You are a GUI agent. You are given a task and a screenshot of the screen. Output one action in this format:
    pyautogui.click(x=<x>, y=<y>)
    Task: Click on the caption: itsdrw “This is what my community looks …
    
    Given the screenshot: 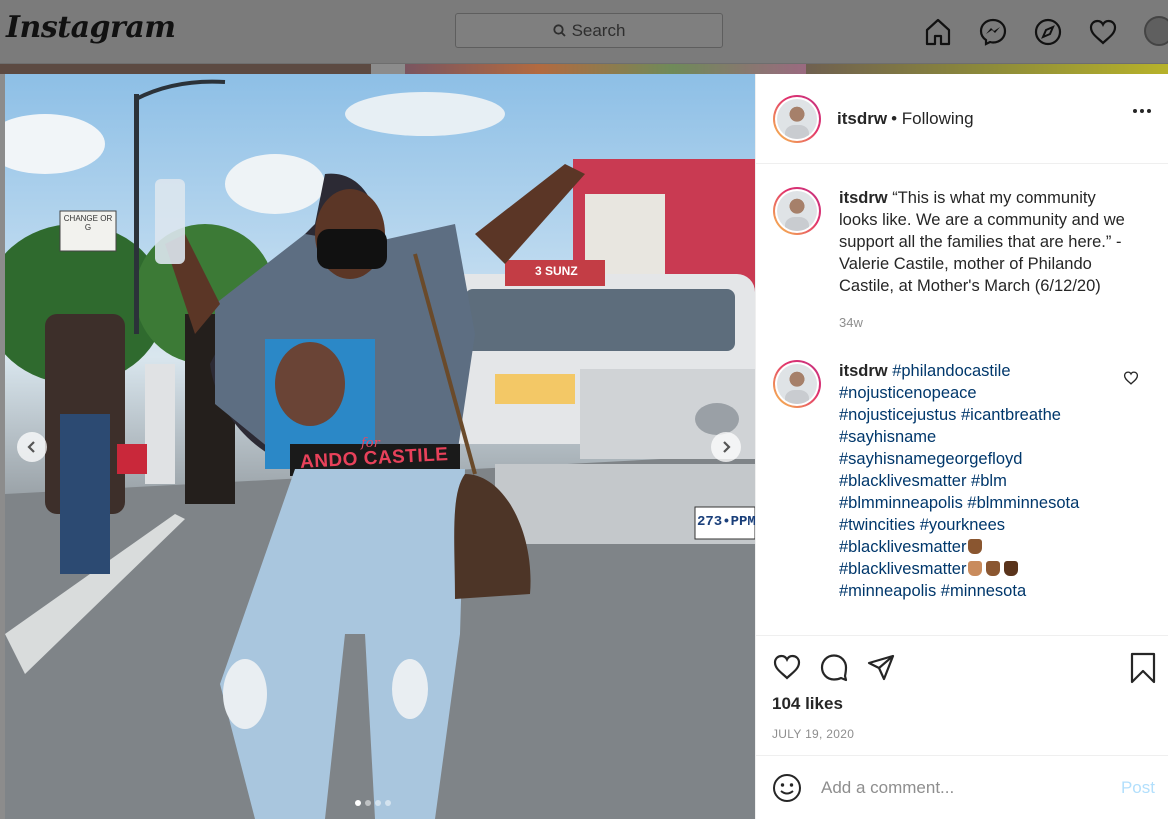 What is the action you would take?
    pyautogui.click(x=962, y=260)
    